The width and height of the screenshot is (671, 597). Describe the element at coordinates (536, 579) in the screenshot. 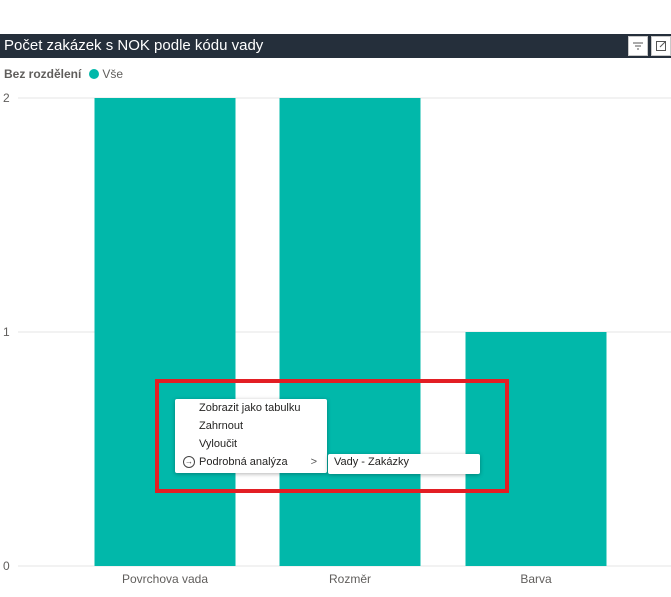

I see `x-tick-label: Barva` at that location.